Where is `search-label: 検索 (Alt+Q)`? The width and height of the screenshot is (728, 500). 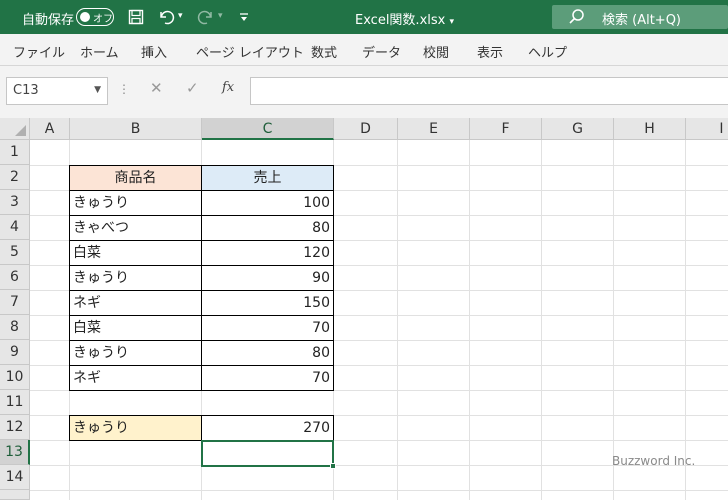 search-label: 検索 (Alt+Q) is located at coordinates (642, 20).